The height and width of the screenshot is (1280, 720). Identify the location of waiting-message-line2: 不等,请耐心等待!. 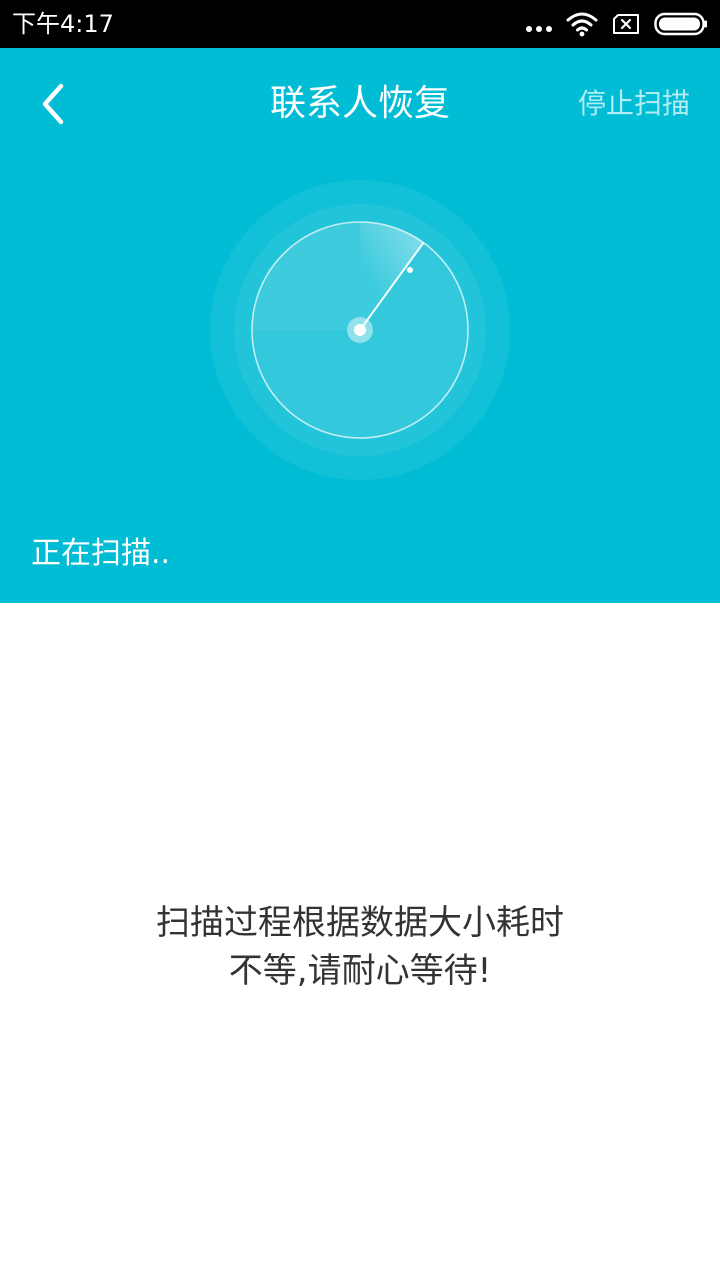
(360, 971).